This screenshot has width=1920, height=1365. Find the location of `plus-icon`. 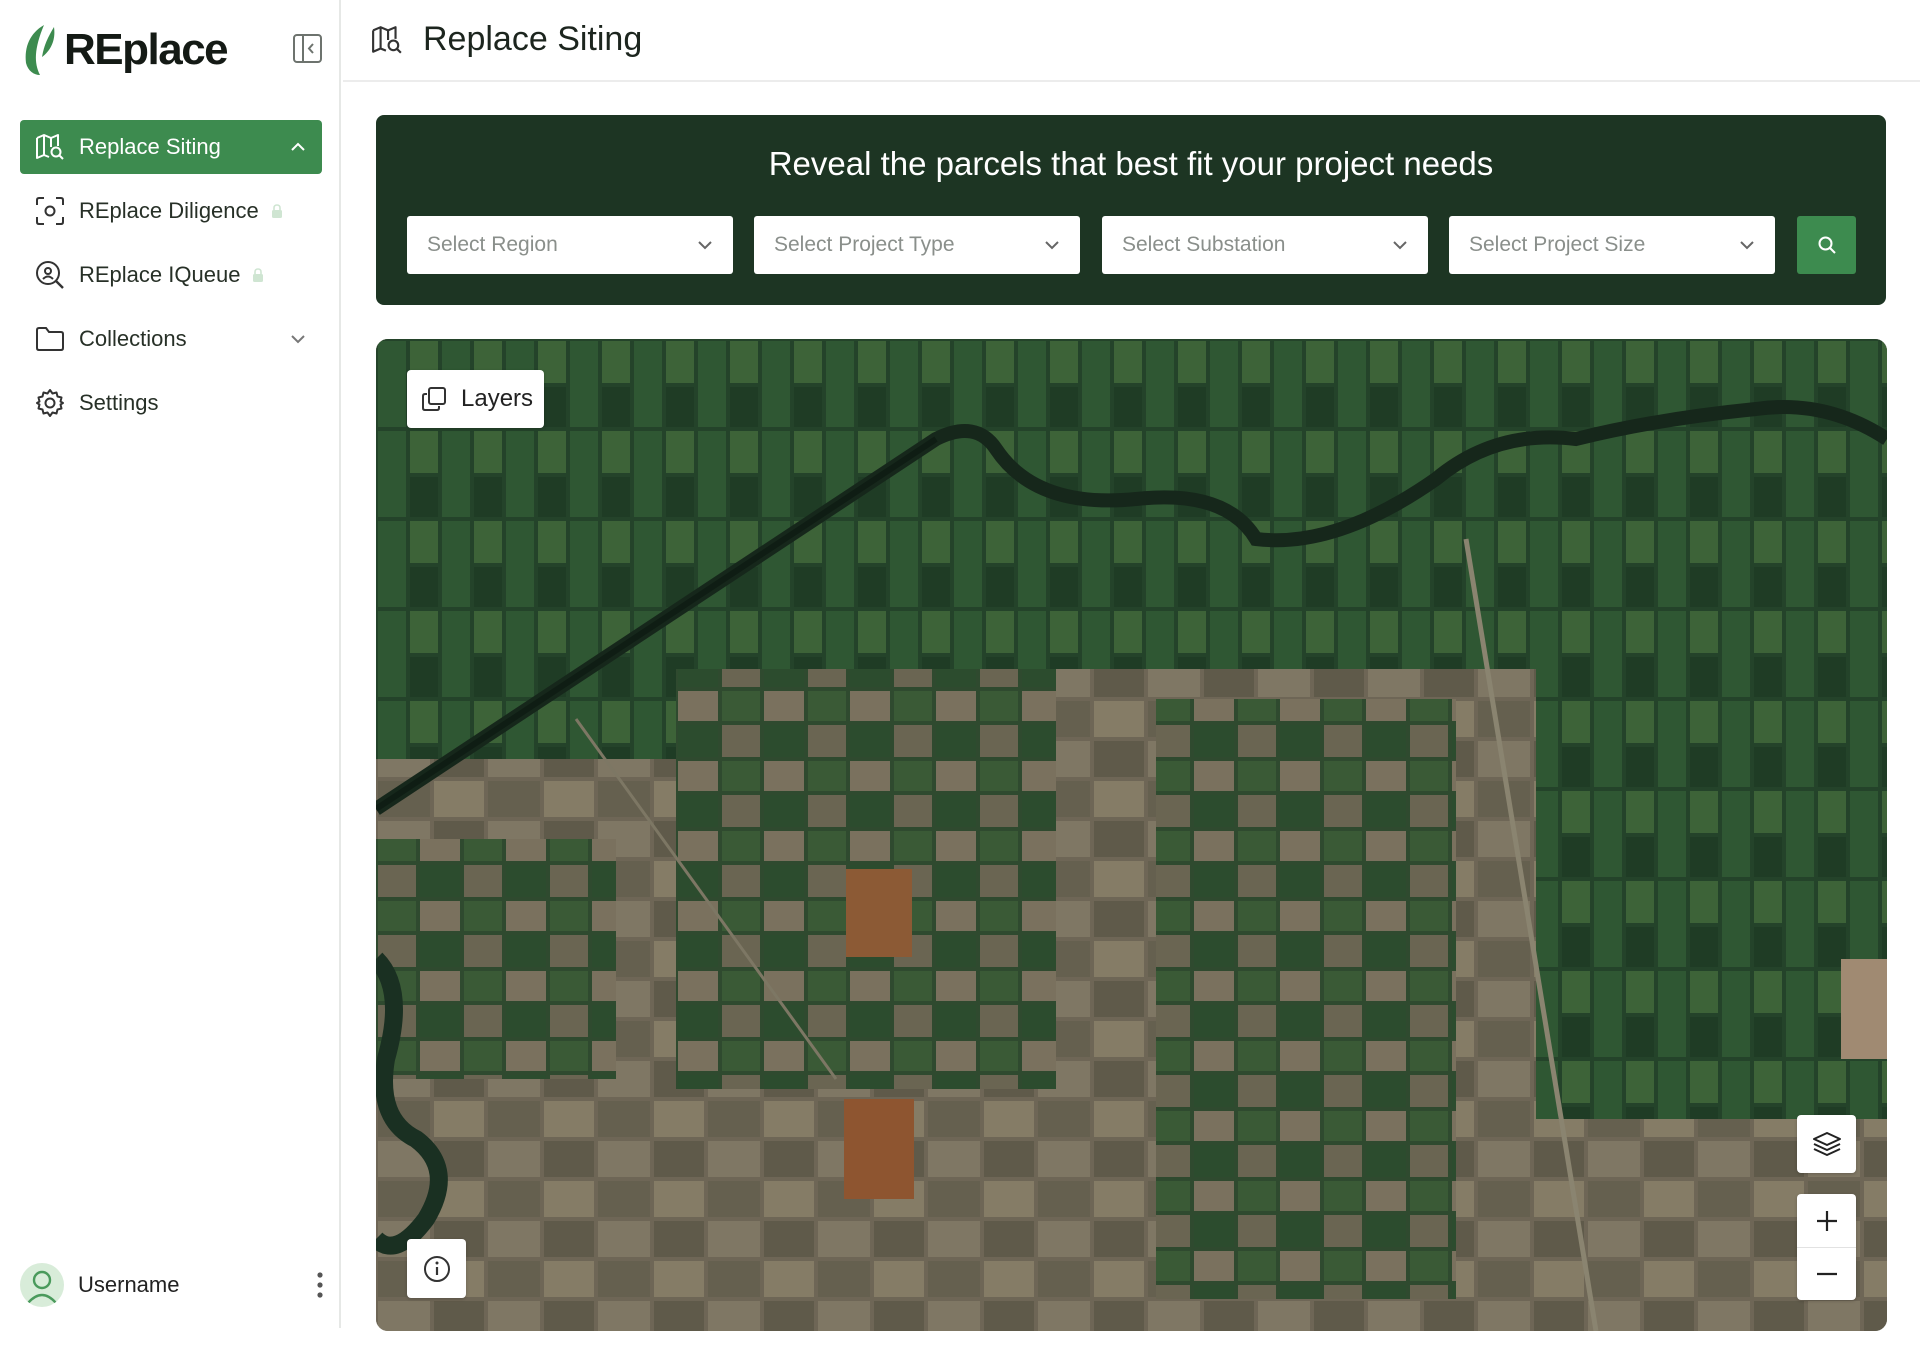

plus-icon is located at coordinates (1826, 1220).